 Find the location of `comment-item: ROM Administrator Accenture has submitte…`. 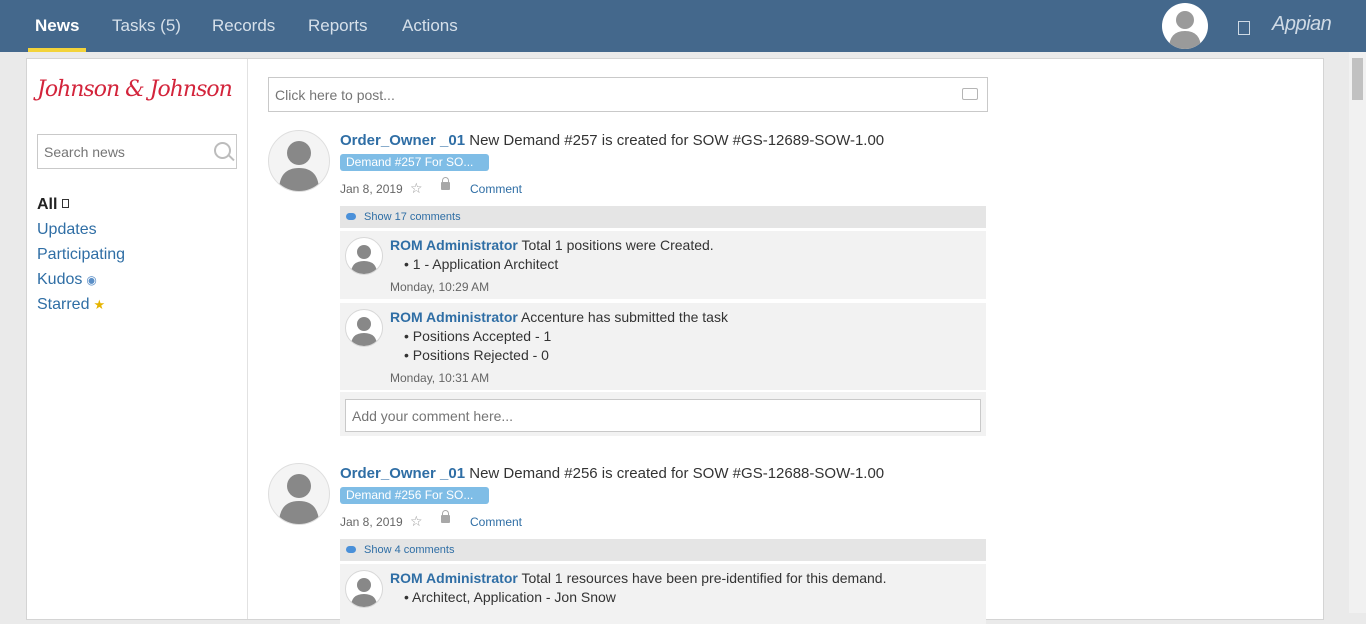

comment-item: ROM Administrator Accenture has submitte… is located at coordinates (663, 346).